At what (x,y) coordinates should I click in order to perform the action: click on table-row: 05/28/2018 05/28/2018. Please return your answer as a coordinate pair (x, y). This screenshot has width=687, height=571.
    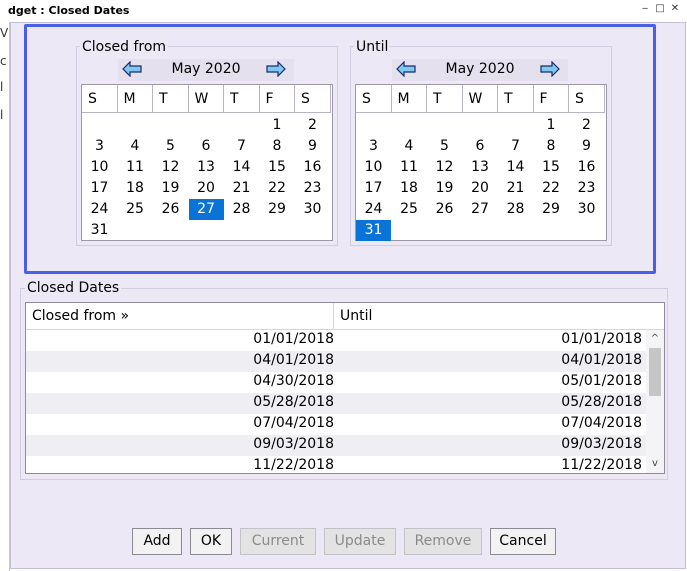
    Looking at the image, I should click on (336, 403).